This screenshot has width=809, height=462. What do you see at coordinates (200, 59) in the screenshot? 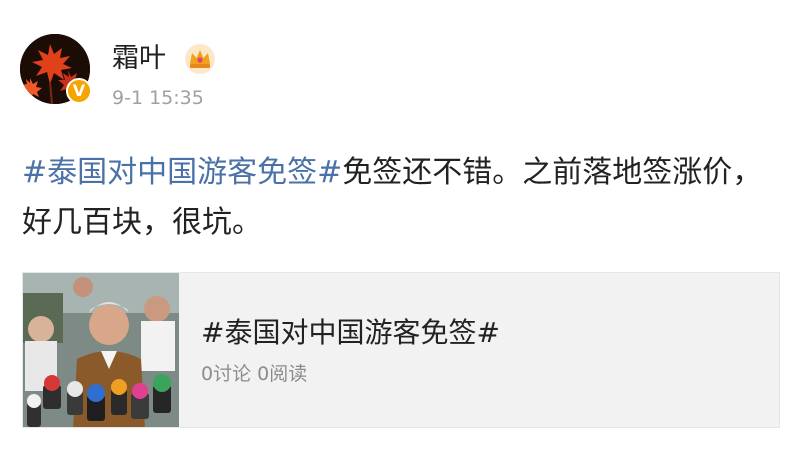
I see `crown-icon` at bounding box center [200, 59].